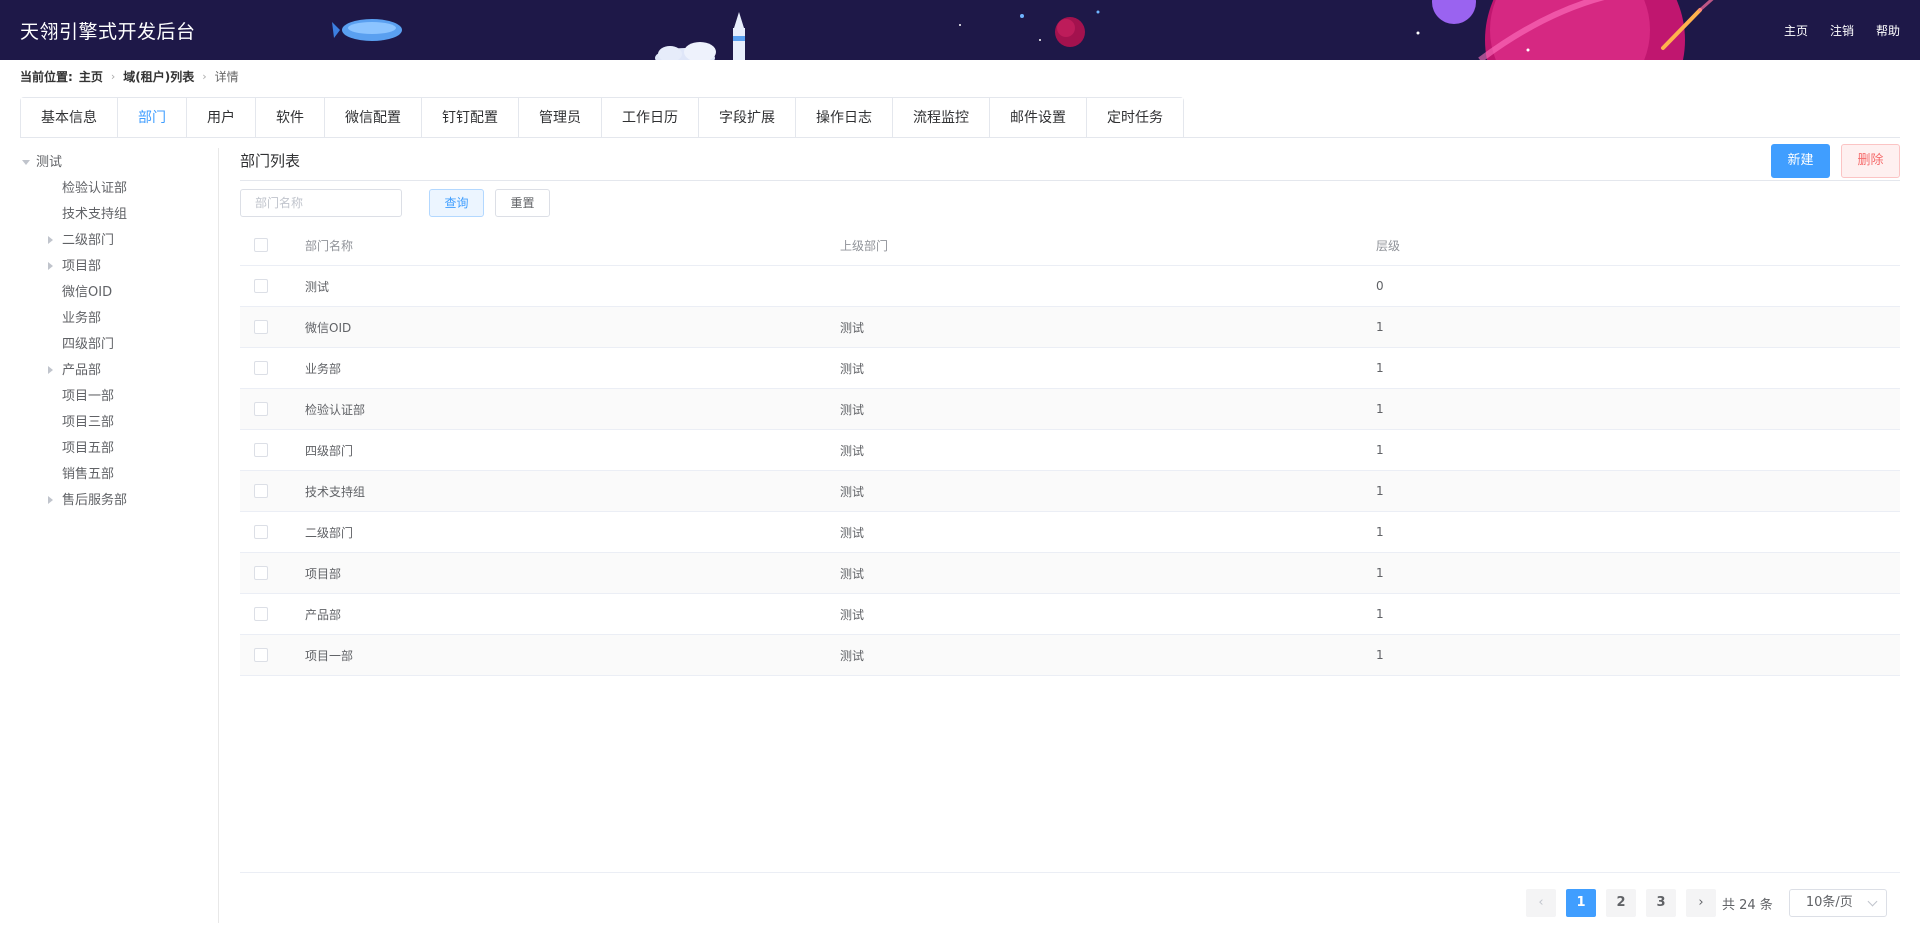  Describe the element at coordinates (329, 245) in the screenshot. I see `header-department-name: 部门名称` at that location.